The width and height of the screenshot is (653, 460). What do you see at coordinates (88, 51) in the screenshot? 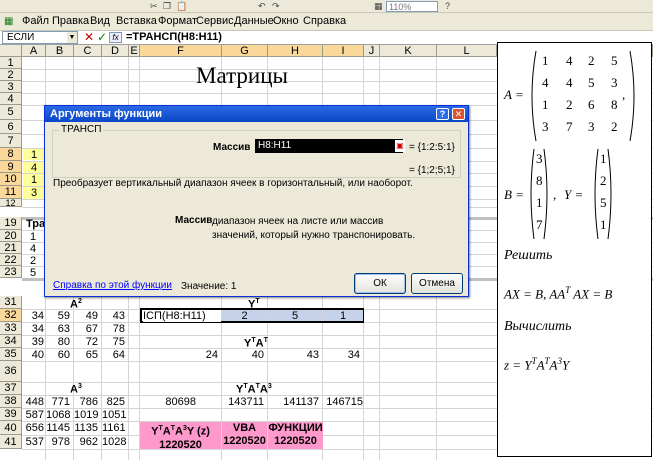
I see `column-header: C` at bounding box center [88, 51].